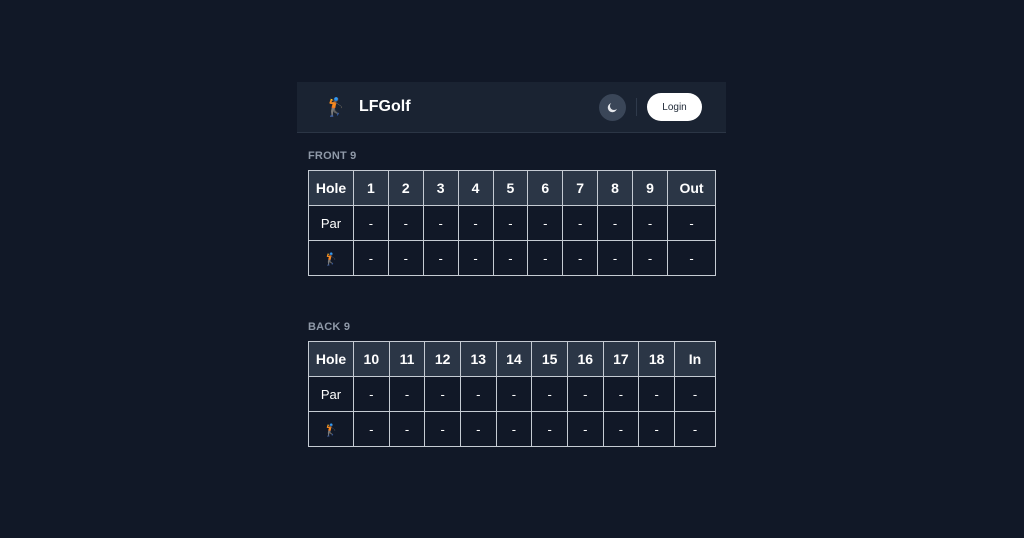 The height and width of the screenshot is (538, 1024). What do you see at coordinates (442, 359) in the screenshot?
I see `header-cell: 12` at bounding box center [442, 359].